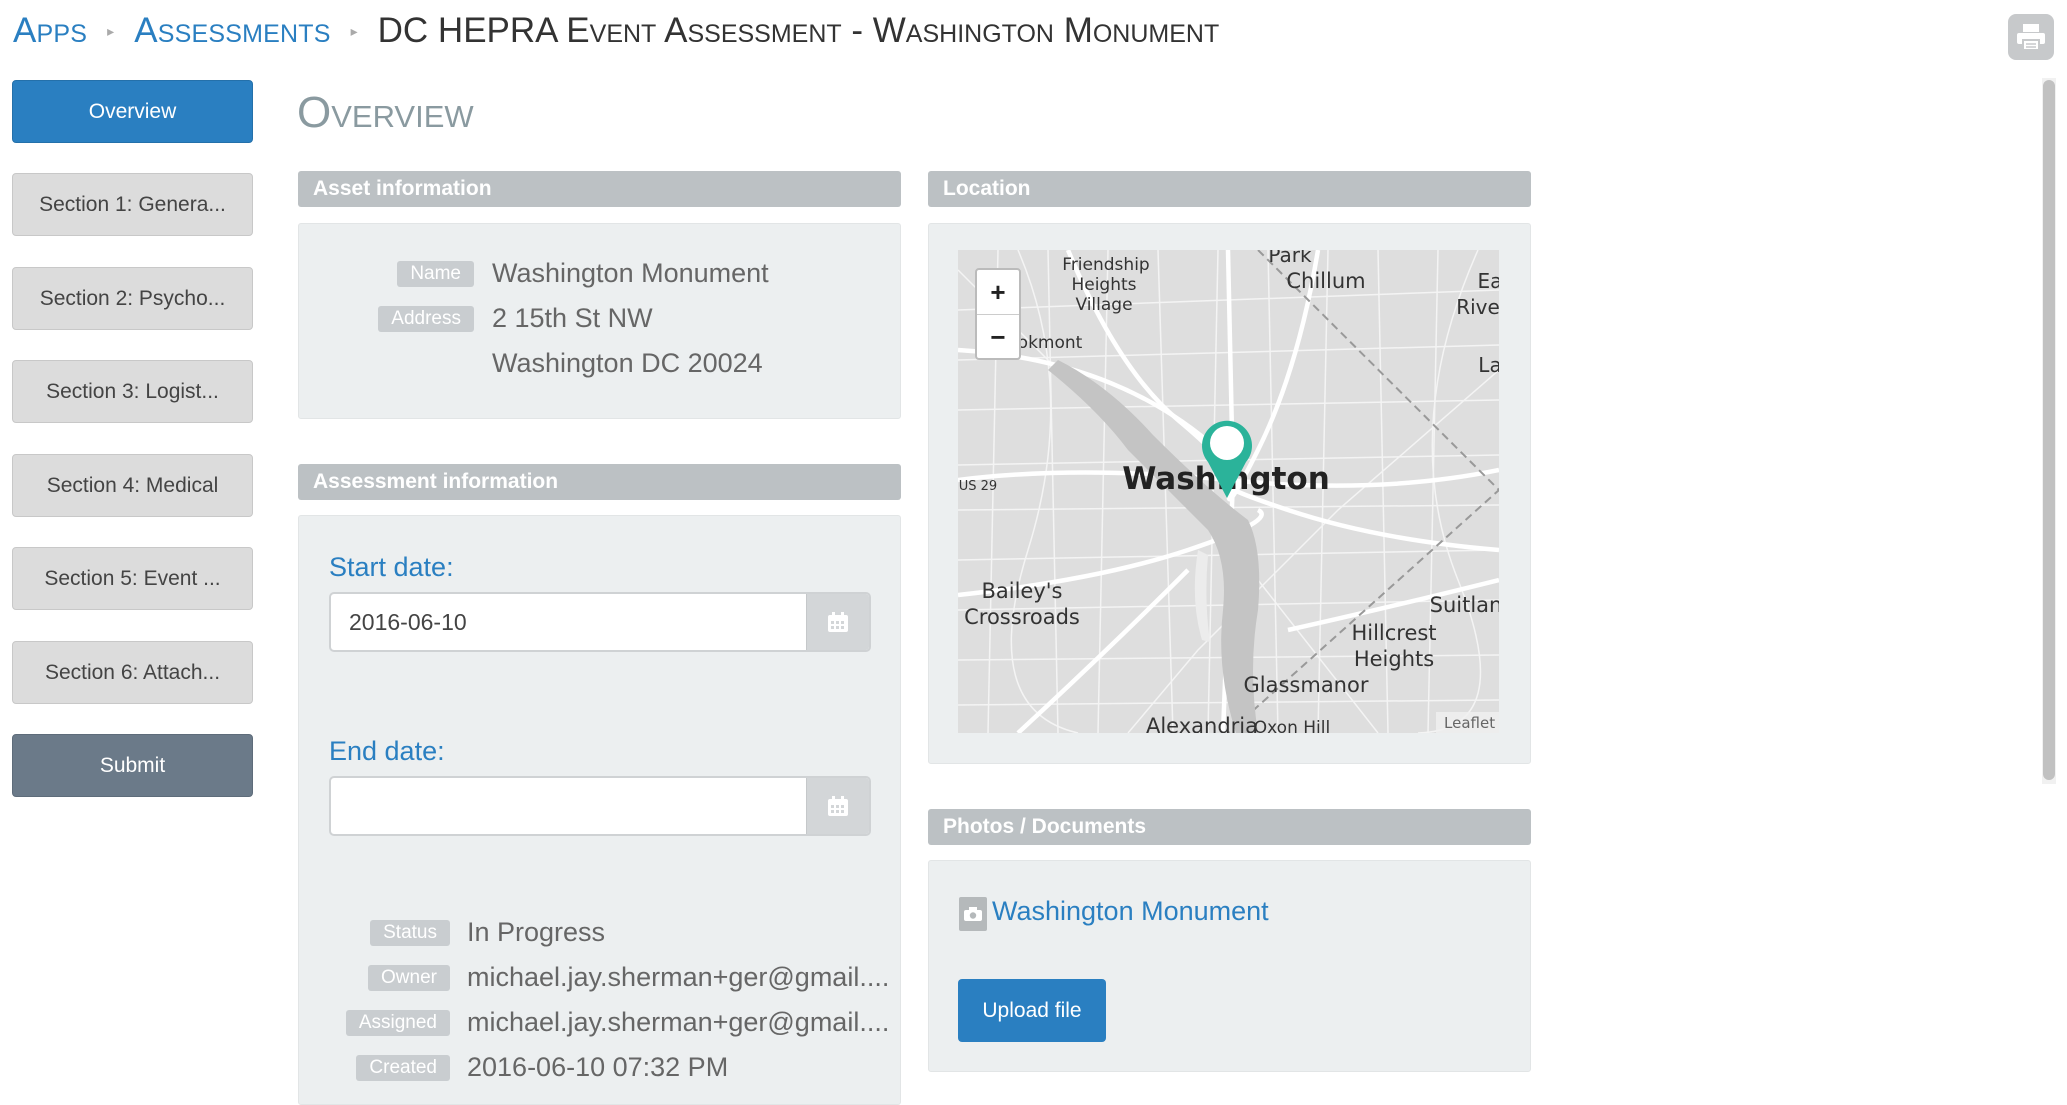  Describe the element at coordinates (1393, 633) in the screenshot. I see `map-label-hillcrest: Hillcrest` at that location.